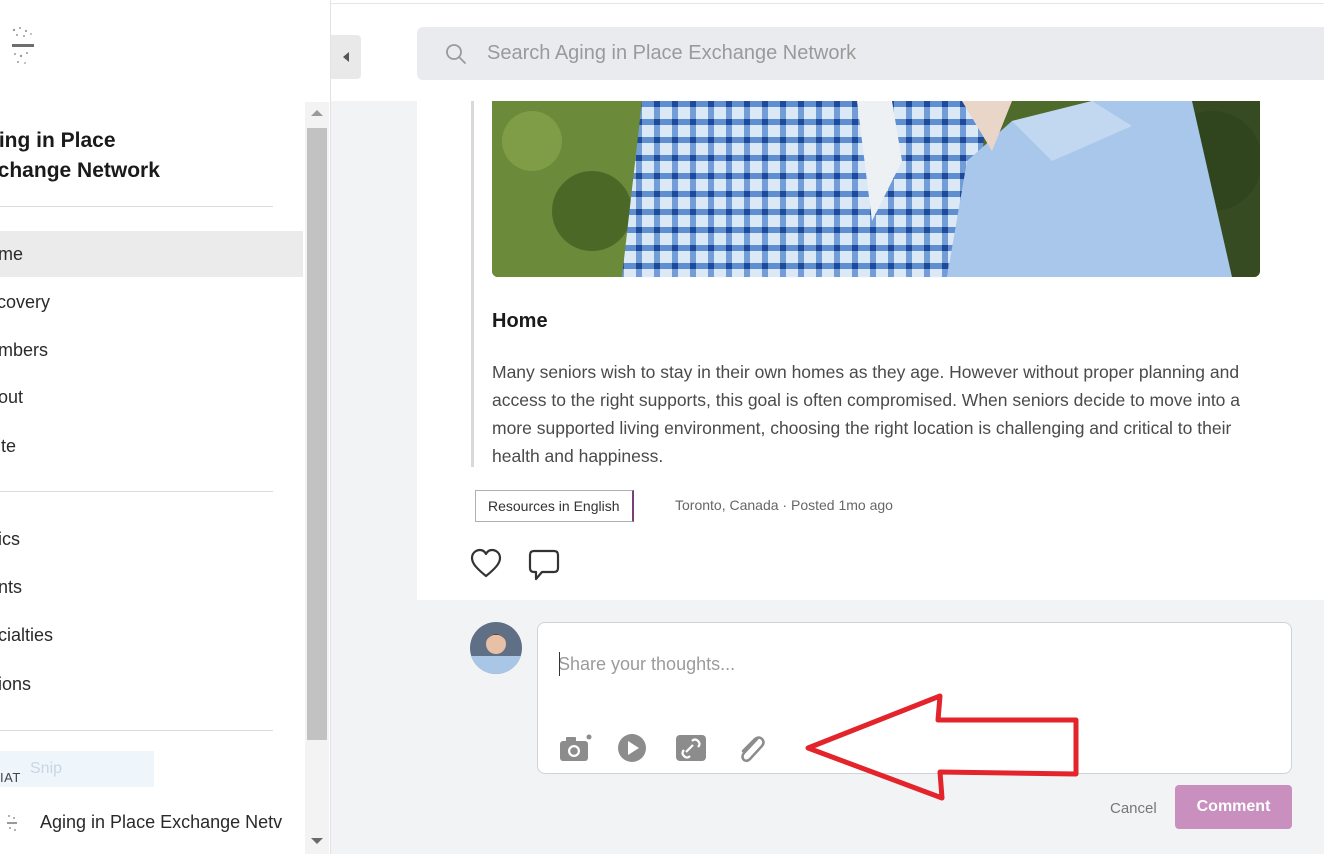 The image size is (1324, 854). What do you see at coordinates (559, 664) in the screenshot?
I see `text-caret` at bounding box center [559, 664].